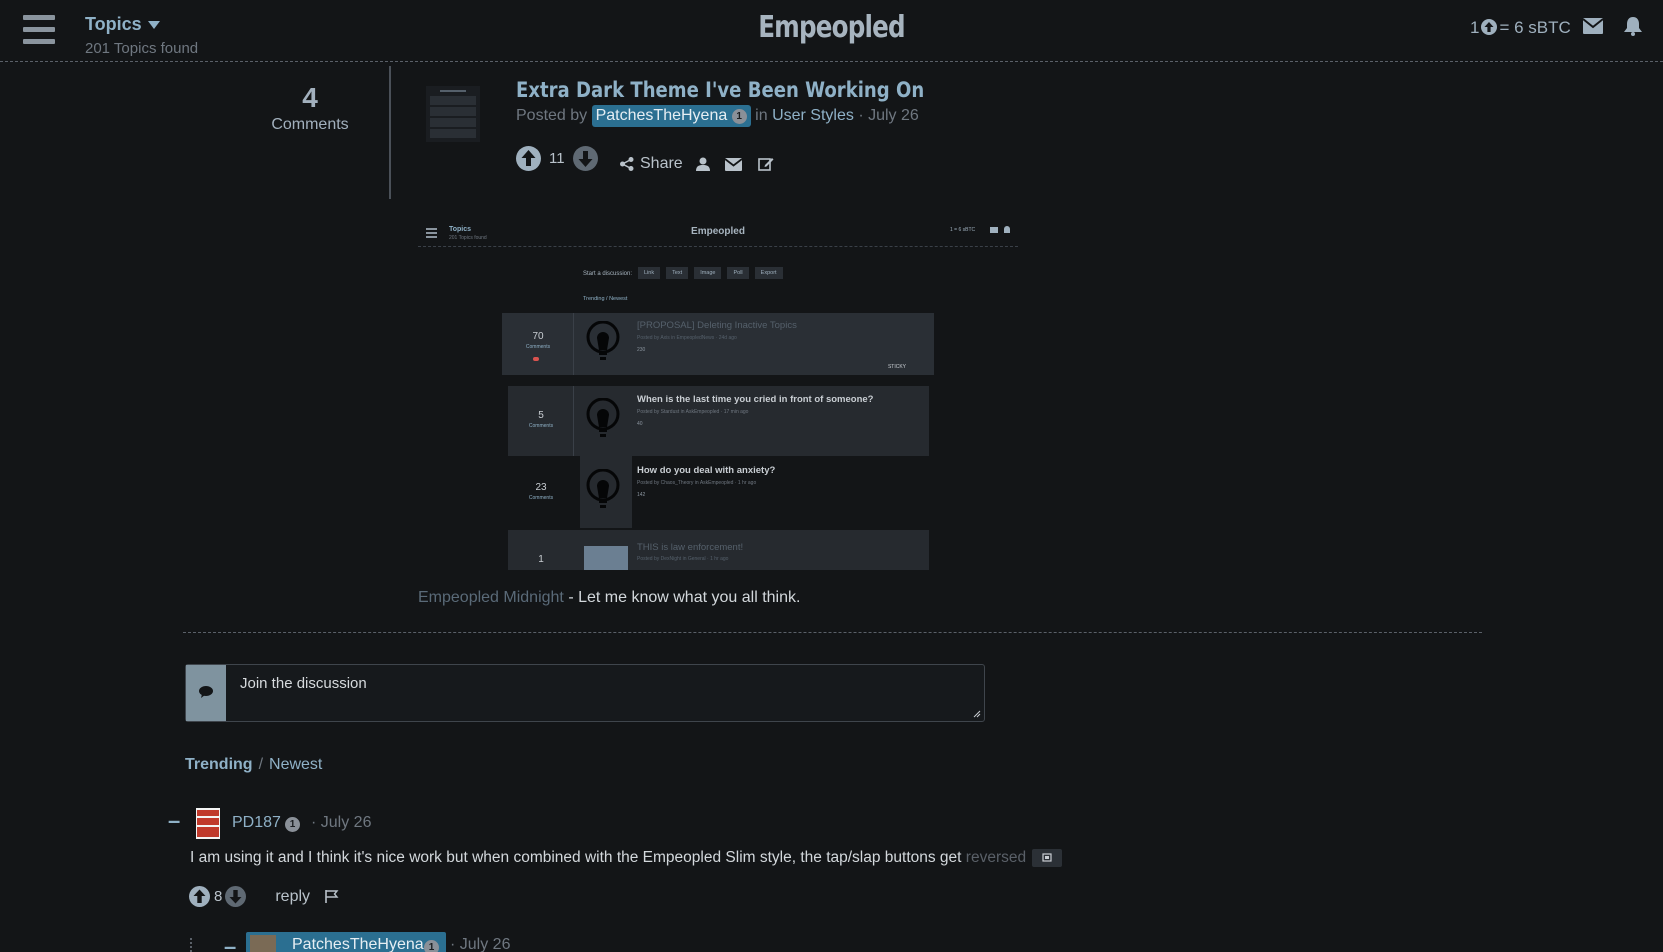 This screenshot has width=1663, height=952. What do you see at coordinates (703, 164) in the screenshot?
I see `user-icon` at bounding box center [703, 164].